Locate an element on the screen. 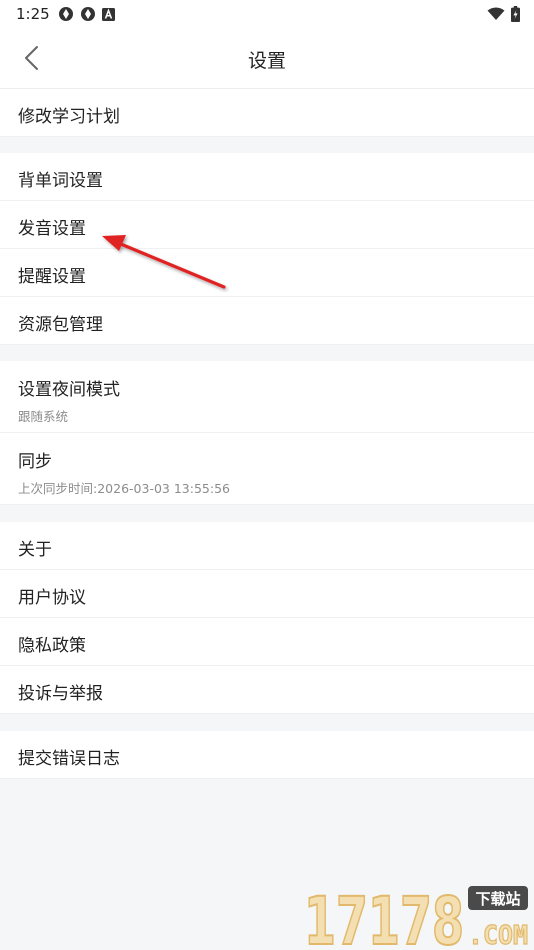 This screenshot has width=534, height=950. wifi-icon is located at coordinates (496, 13).